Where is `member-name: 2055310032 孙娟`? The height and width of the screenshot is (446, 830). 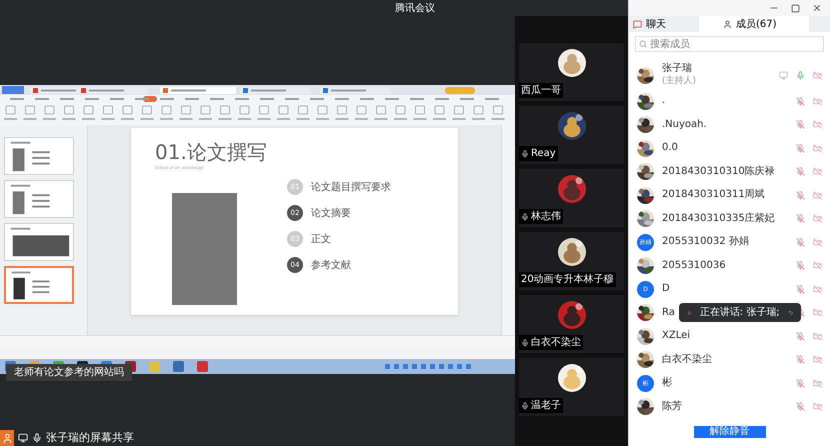
member-name: 2055310032 孙娟 is located at coordinates (705, 242).